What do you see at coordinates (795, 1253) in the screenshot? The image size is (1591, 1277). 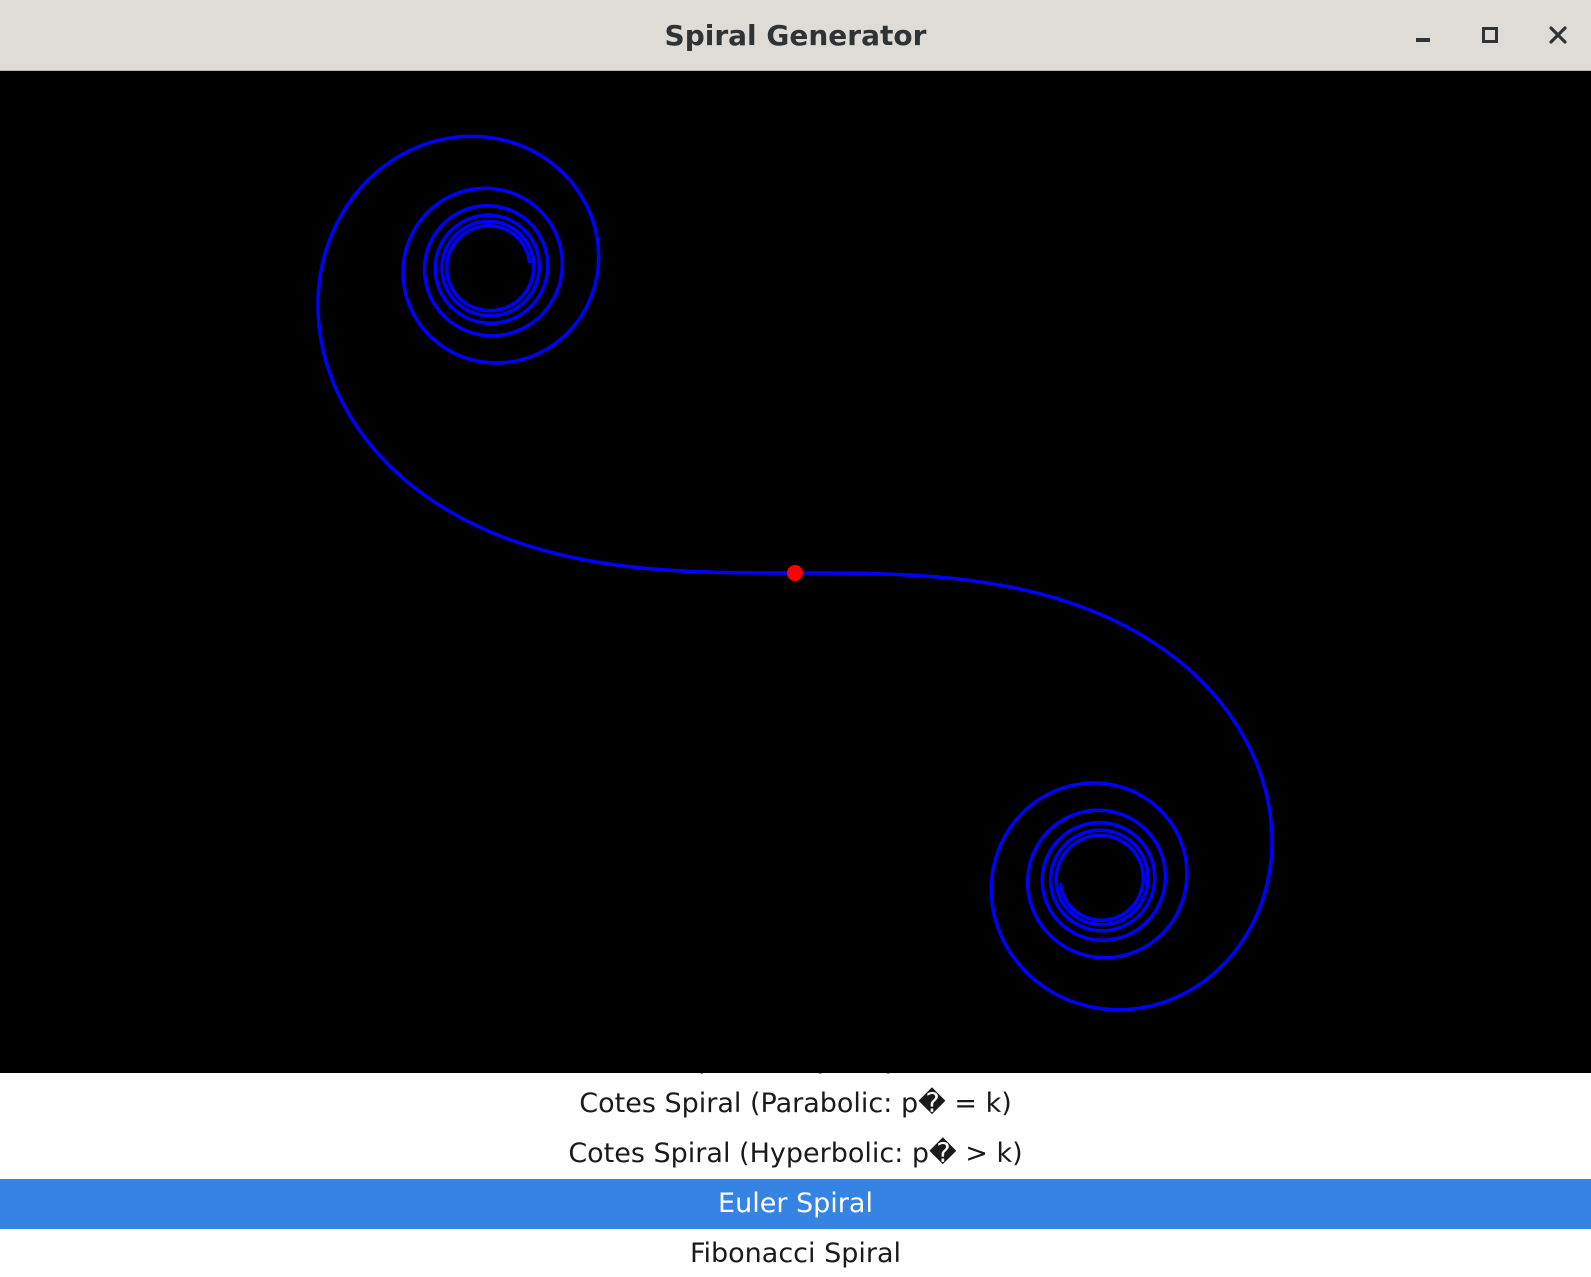 I see `list-item: Fibonacci Spiral` at bounding box center [795, 1253].